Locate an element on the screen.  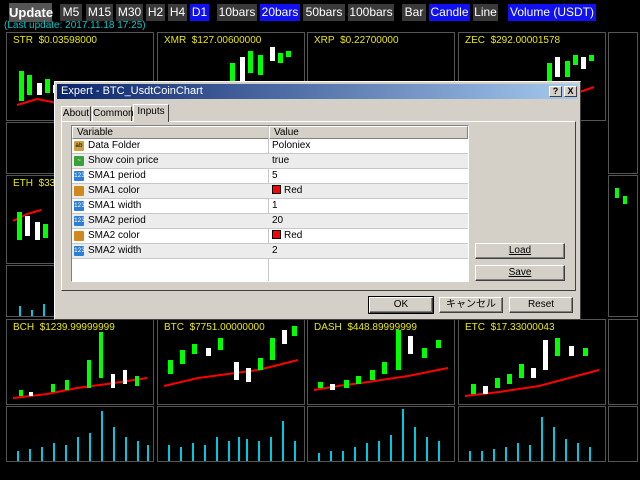
timeframe-h2-button: H2 is located at coordinates (155, 12).